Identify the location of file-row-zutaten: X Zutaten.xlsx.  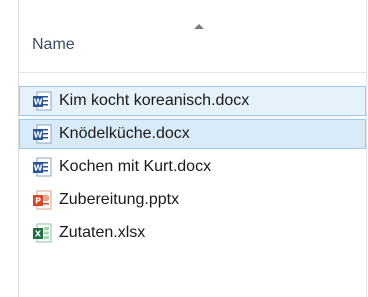
(192, 233).